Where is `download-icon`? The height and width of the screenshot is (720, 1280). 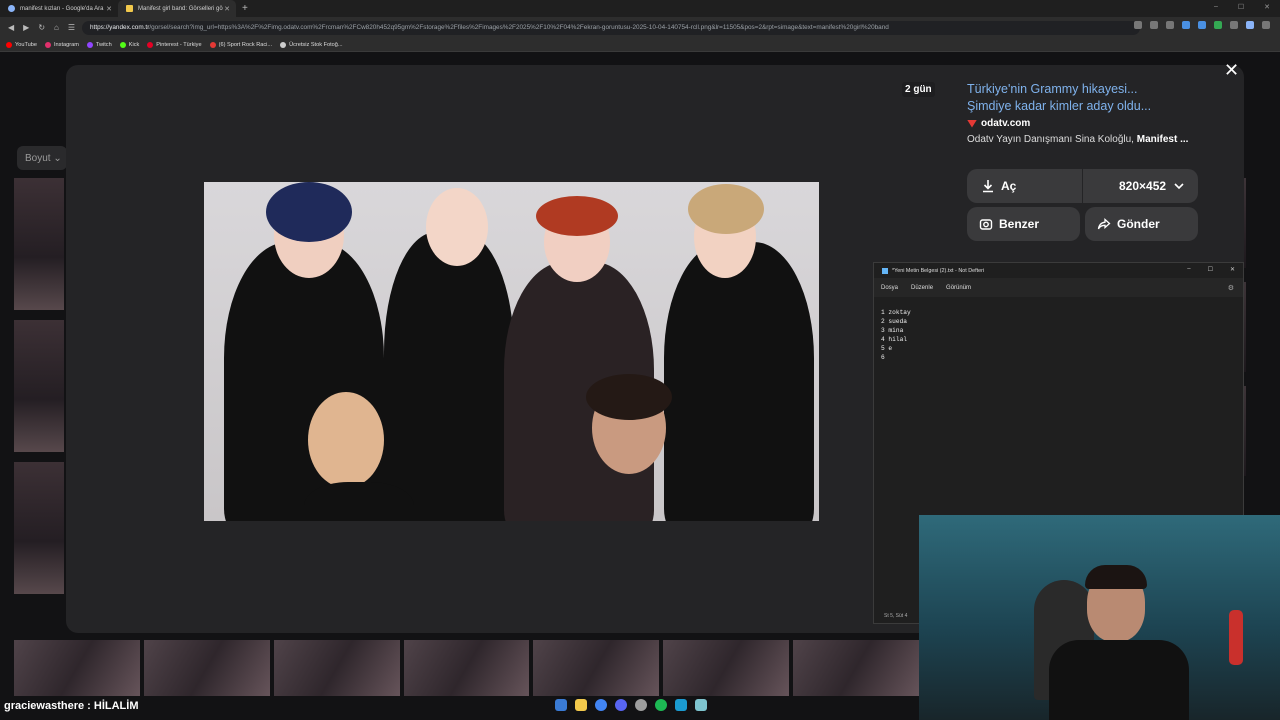
download-icon is located at coordinates (988, 186).